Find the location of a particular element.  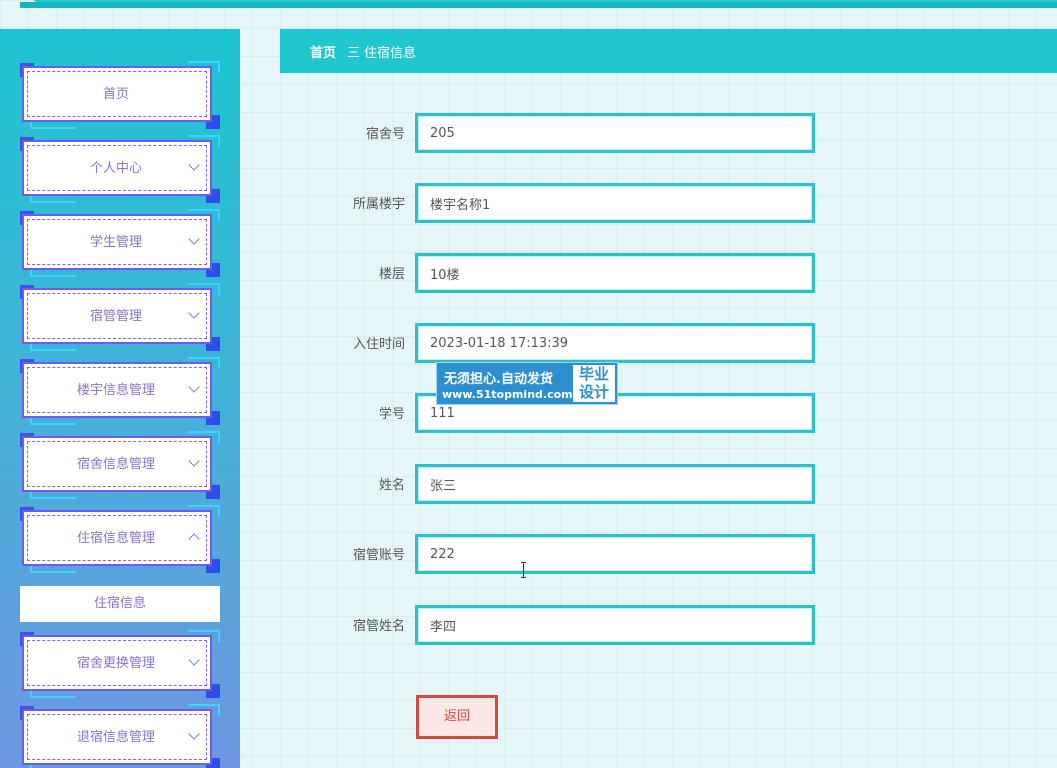

sidebar-item-checkout-info-management: 退宿信息管理 is located at coordinates (120, 736).